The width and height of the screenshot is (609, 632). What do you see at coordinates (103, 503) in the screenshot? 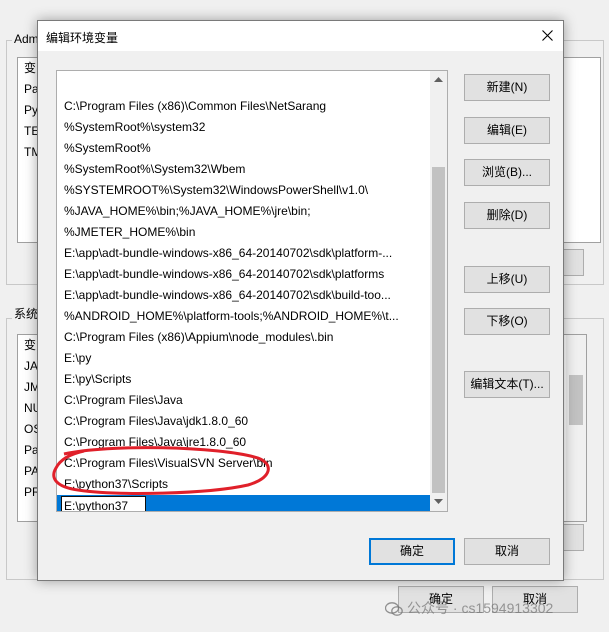
I see `path-edit-input` at bounding box center [103, 503].